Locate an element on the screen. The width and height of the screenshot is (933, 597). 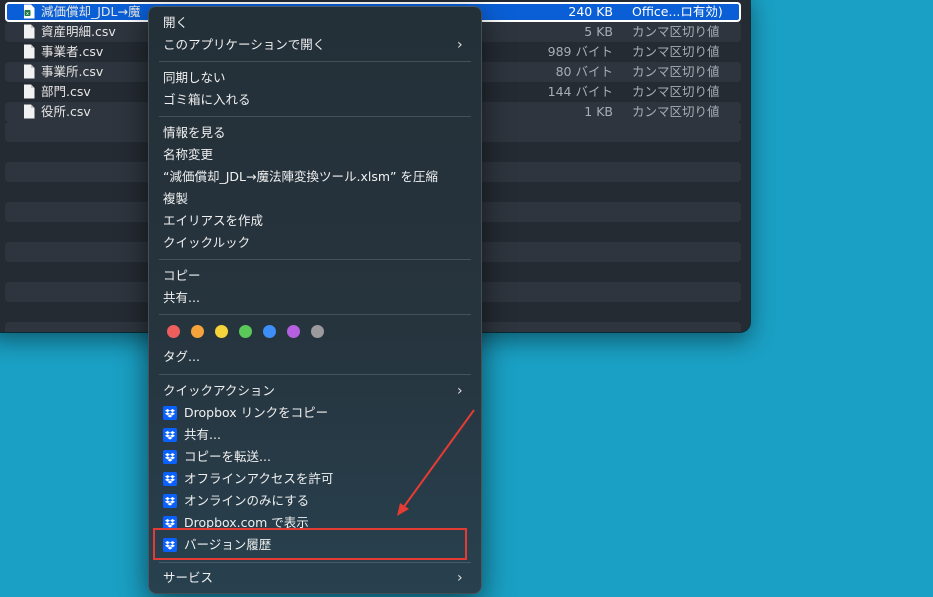
file-size: 989 バイト is located at coordinates (580, 51).